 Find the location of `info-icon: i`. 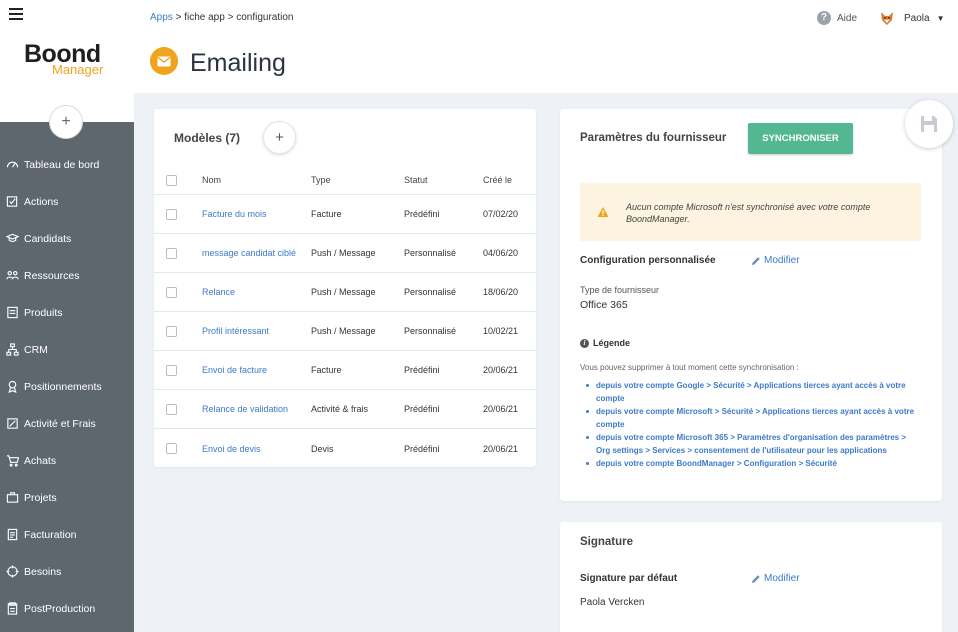

info-icon: i is located at coordinates (584, 343).